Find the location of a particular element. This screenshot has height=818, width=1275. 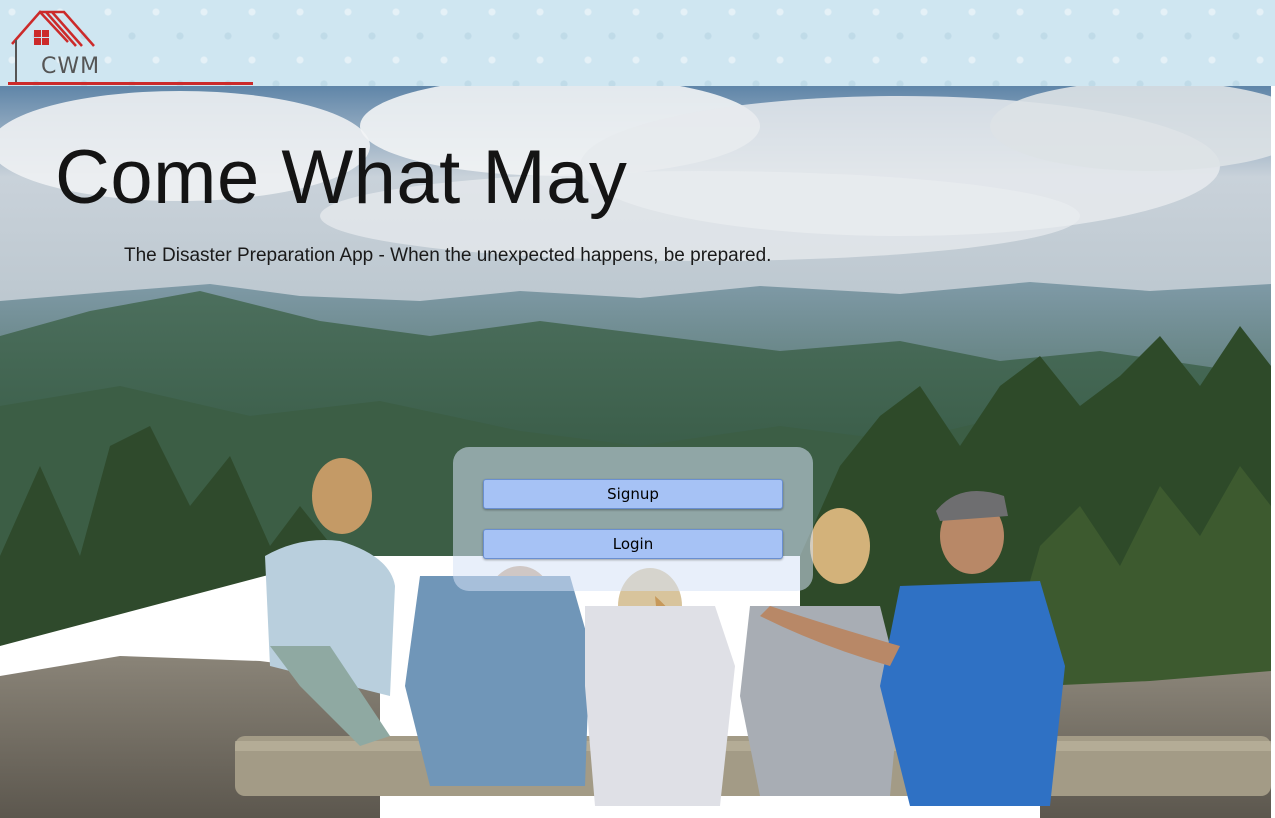

page-title: Come What May is located at coordinates (341, 177).